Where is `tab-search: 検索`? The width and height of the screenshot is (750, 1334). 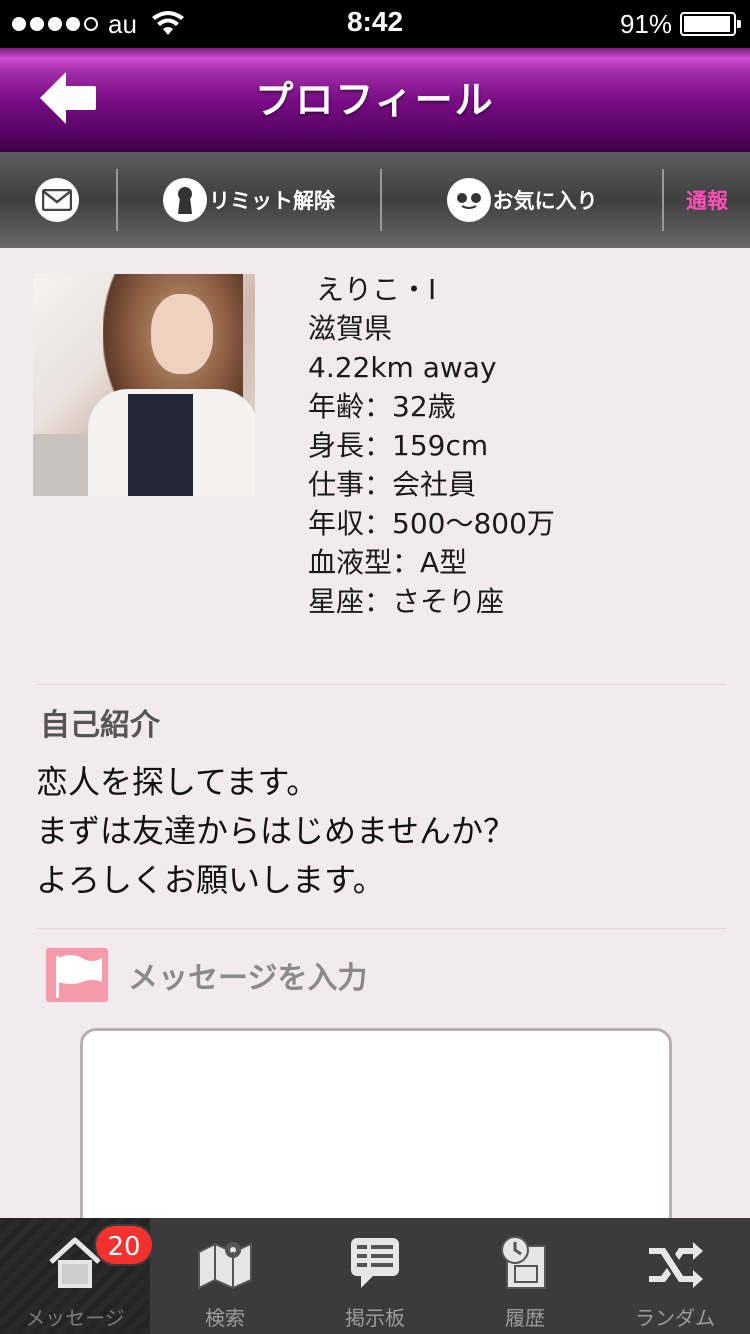 tab-search: 検索 is located at coordinates (225, 1276).